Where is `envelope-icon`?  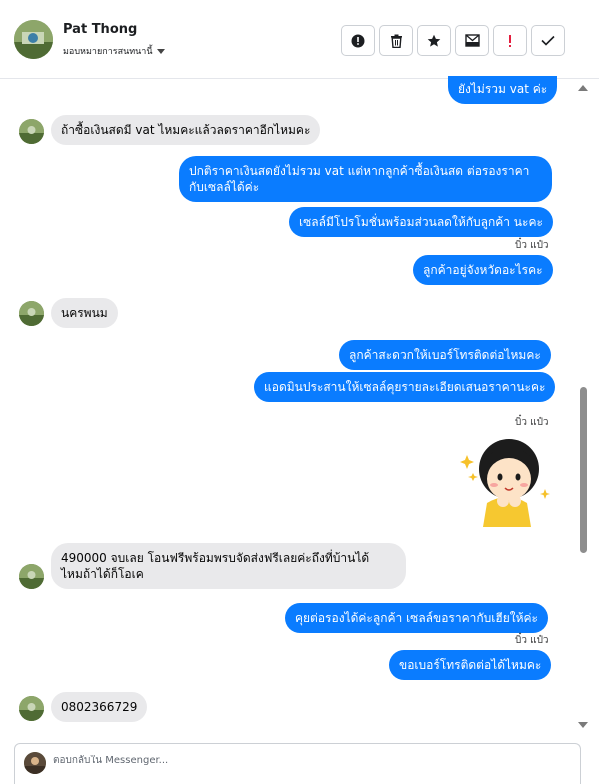 envelope-icon is located at coordinates (472, 40).